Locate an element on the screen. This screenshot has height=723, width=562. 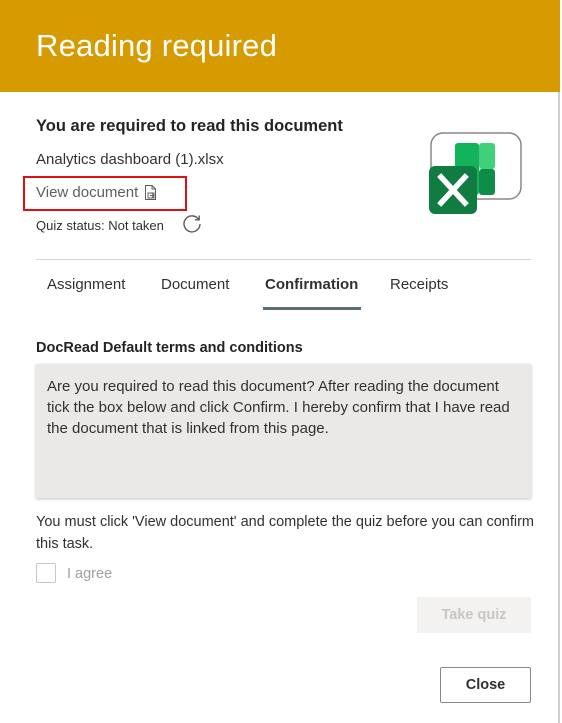
document-heading: You are required to read this document is located at coordinates (189, 126).